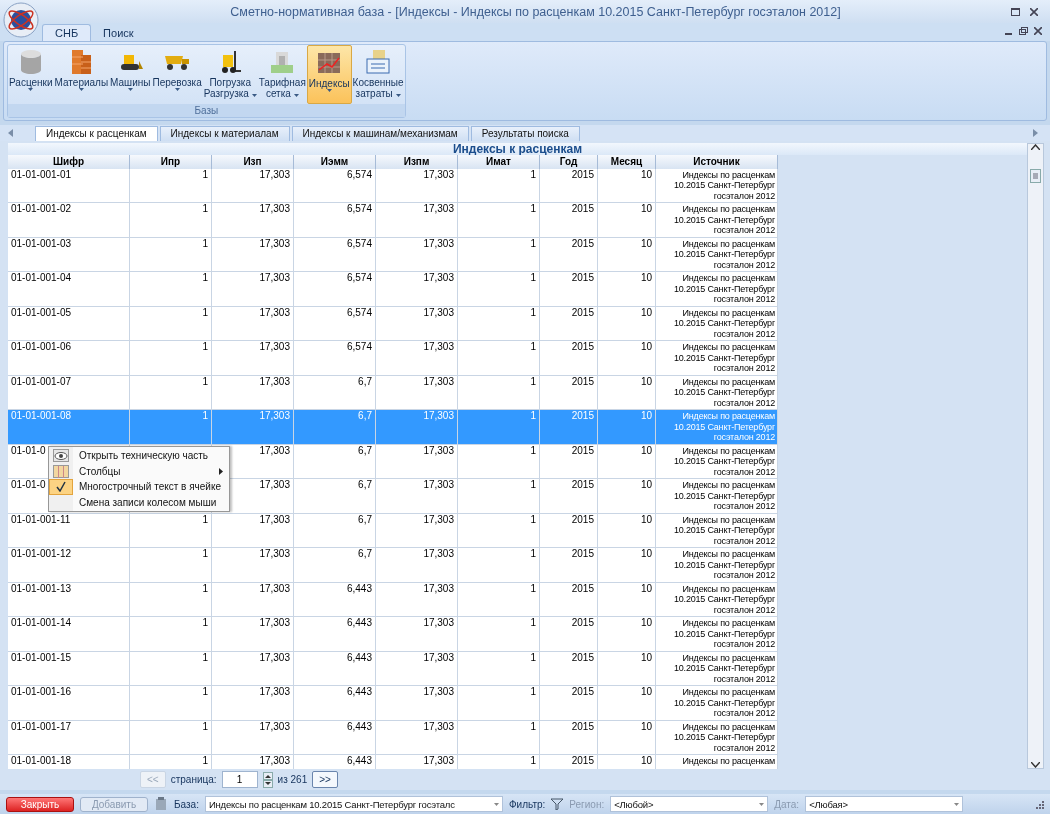 This screenshot has width=1050, height=814. What do you see at coordinates (61, 456) in the screenshot?
I see `eye-icon` at bounding box center [61, 456].